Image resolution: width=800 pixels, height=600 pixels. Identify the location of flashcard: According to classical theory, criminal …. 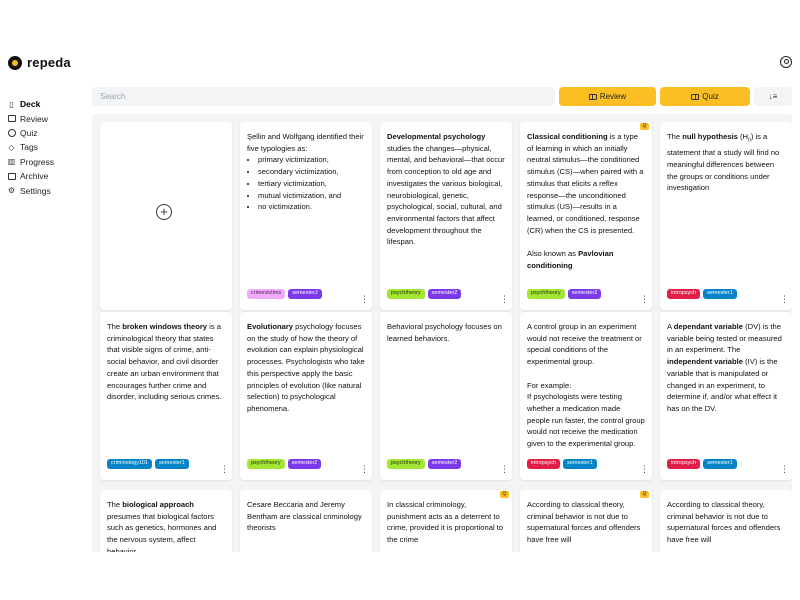
(726, 521).